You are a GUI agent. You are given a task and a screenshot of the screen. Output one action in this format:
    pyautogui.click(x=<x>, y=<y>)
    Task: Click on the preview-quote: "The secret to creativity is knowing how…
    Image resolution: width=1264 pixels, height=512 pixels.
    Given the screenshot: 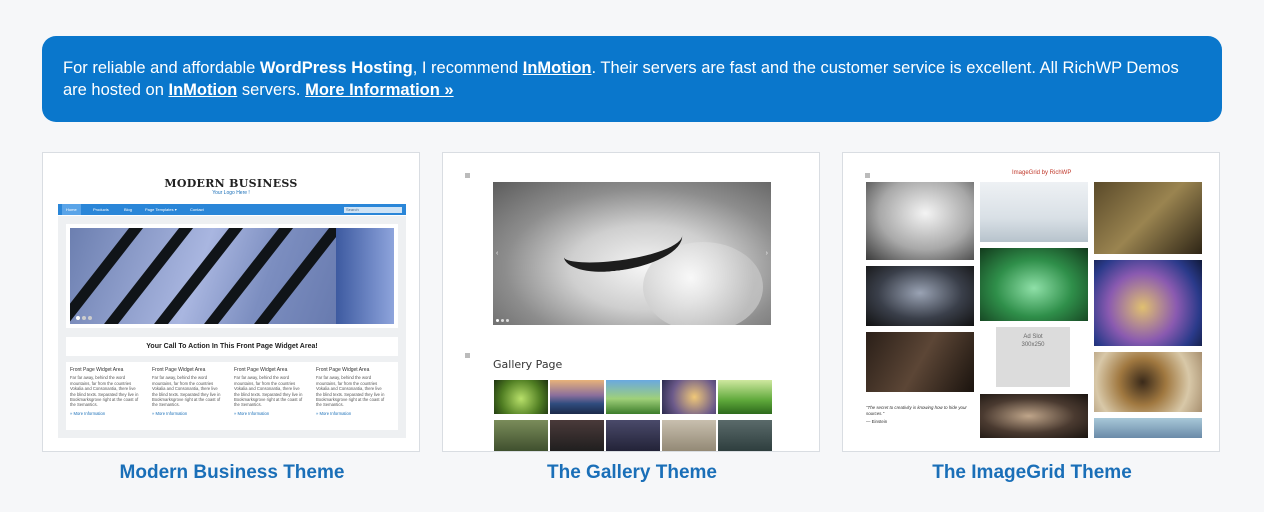 What is the action you would take?
    pyautogui.click(x=916, y=414)
    